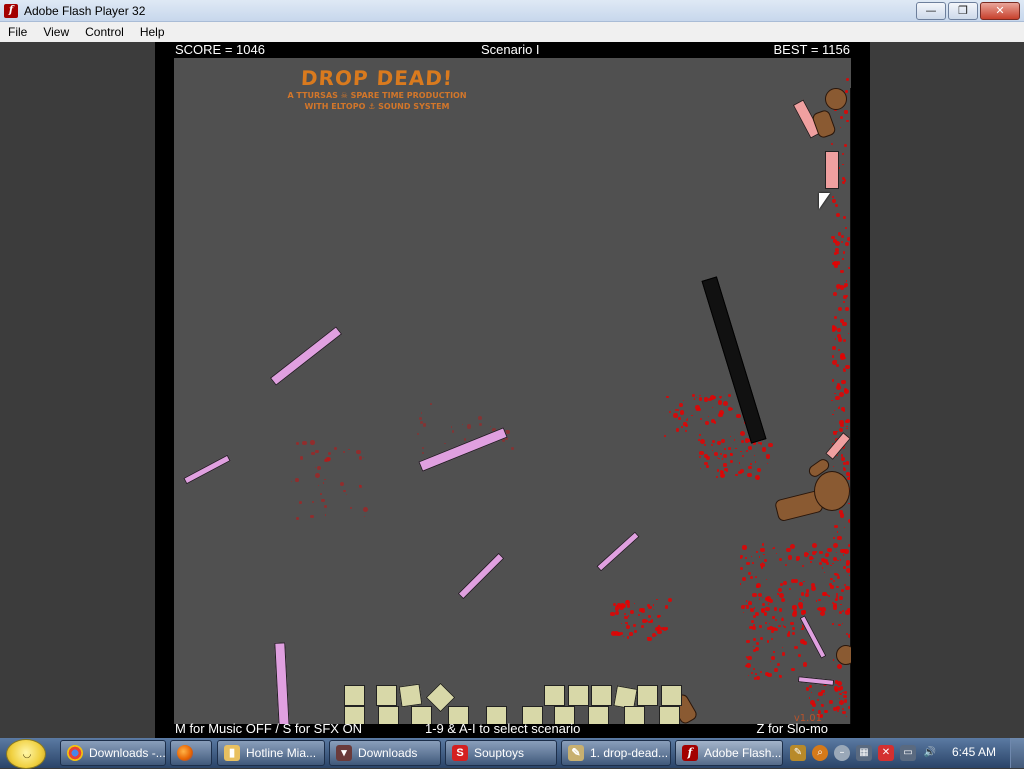 The image size is (1024, 769). Describe the element at coordinates (56, 32) in the screenshot. I see `menu-view: View` at that location.